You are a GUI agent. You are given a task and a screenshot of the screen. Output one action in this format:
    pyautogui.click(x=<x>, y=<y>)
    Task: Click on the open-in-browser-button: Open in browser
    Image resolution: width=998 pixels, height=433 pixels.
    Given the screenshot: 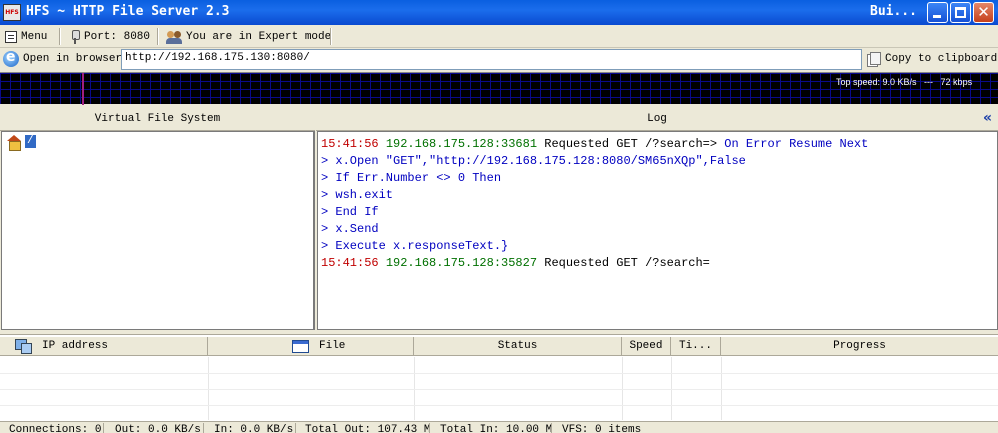 What is the action you would take?
    pyautogui.click(x=72, y=59)
    